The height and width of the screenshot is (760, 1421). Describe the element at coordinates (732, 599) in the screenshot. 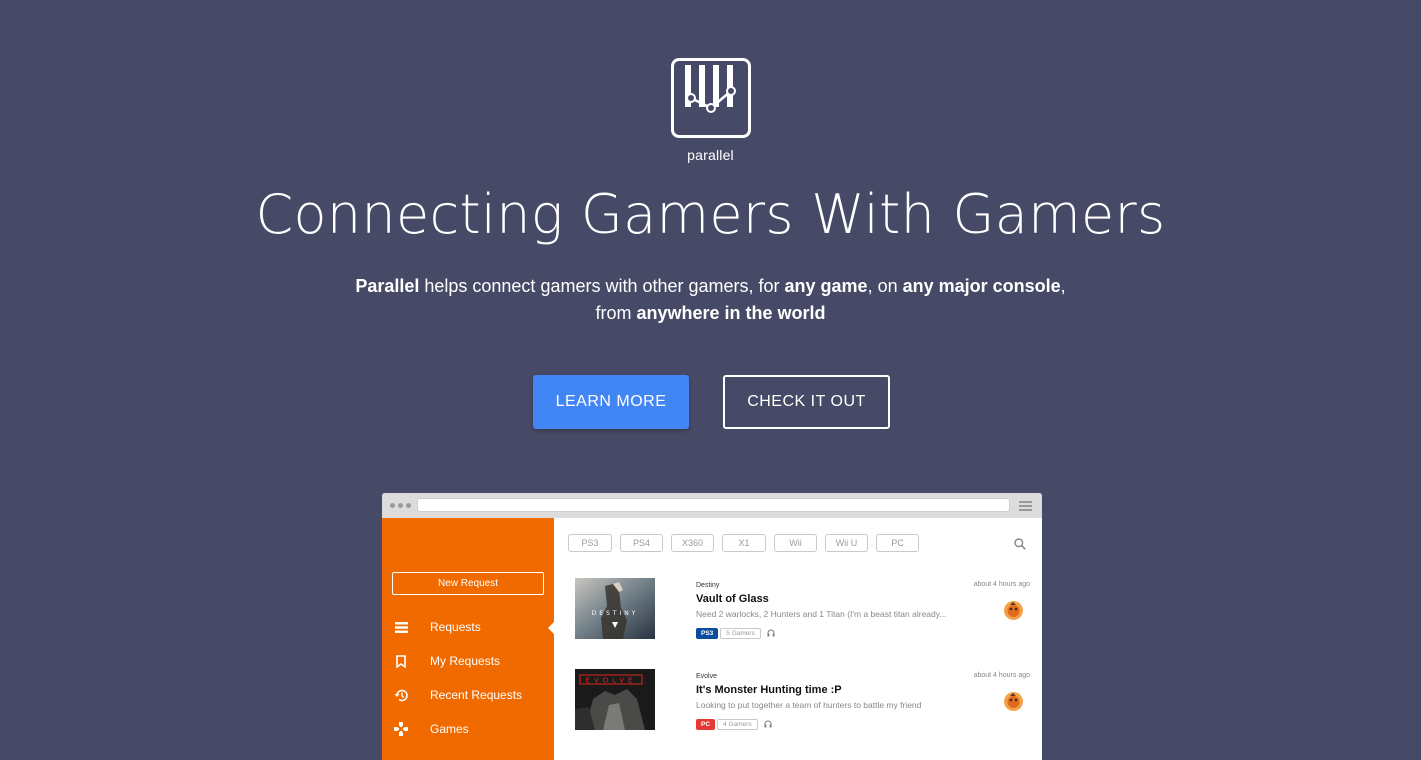

I see `request-title: Vault of Glass` at that location.